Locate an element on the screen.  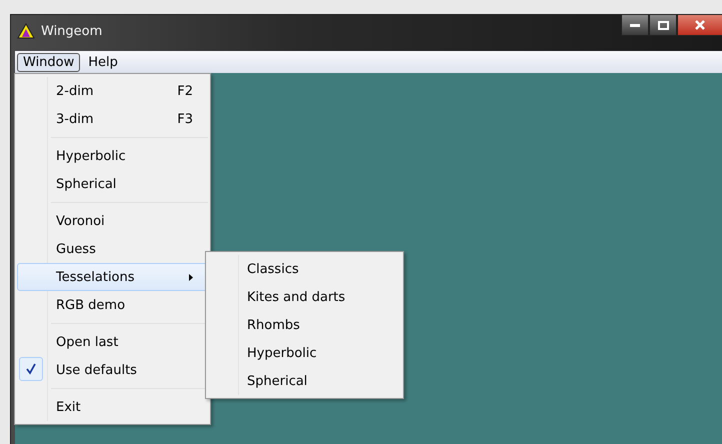
menu-item: Guess is located at coordinates (112, 249).